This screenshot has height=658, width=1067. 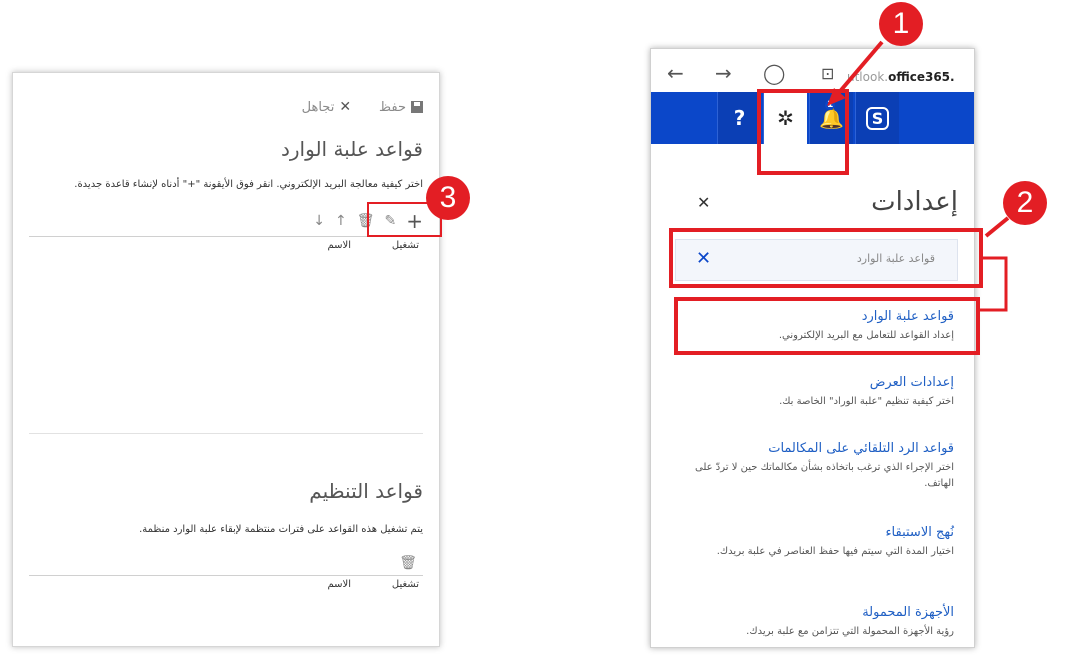 I want to click on lock-icon: ⊡, so click(x=828, y=73).